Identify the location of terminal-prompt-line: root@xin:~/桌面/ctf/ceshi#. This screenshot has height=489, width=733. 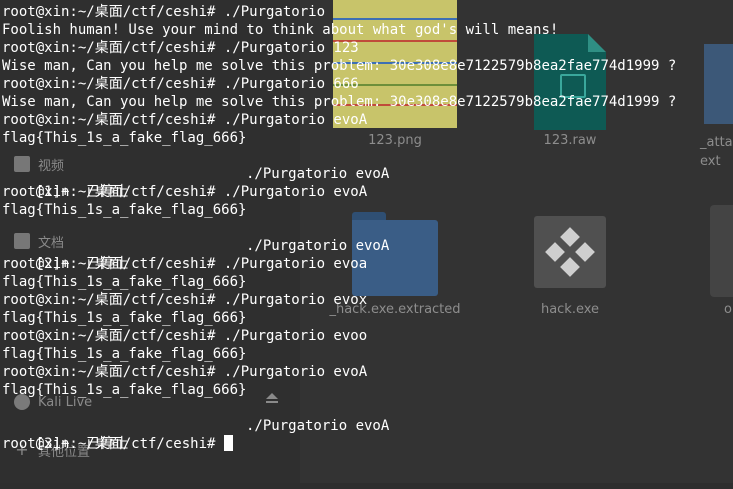
(117, 444).